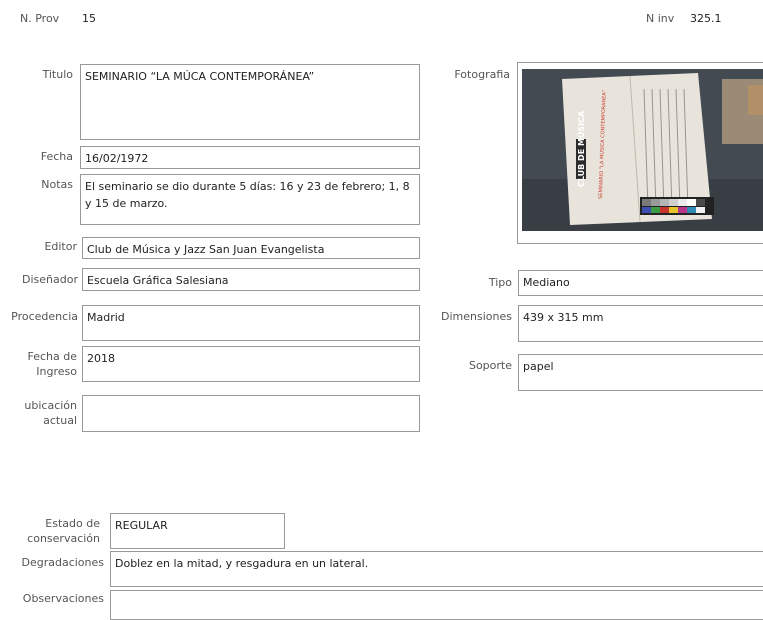  Describe the element at coordinates (56, 371) in the screenshot. I see `fecha-ingreso-label-line2: Ingreso` at that location.